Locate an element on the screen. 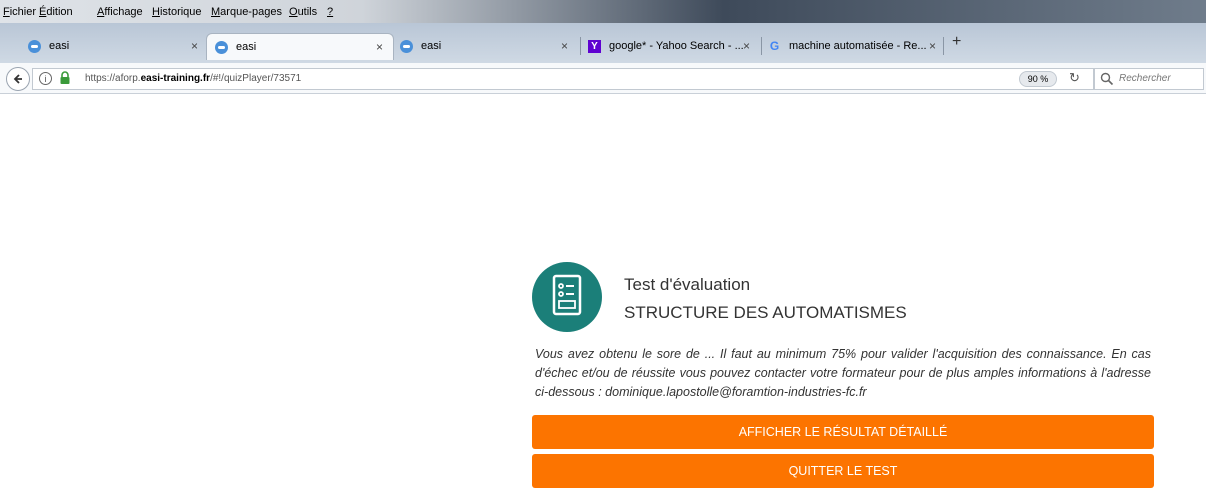  arrow-left-icon is located at coordinates (17, 79).